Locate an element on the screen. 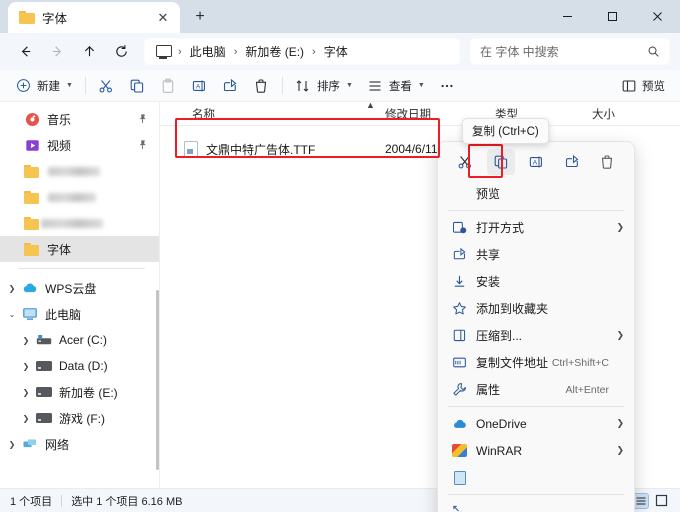 This screenshot has width=680, height=512. sidebar-scrollbar is located at coordinates (157, 380).